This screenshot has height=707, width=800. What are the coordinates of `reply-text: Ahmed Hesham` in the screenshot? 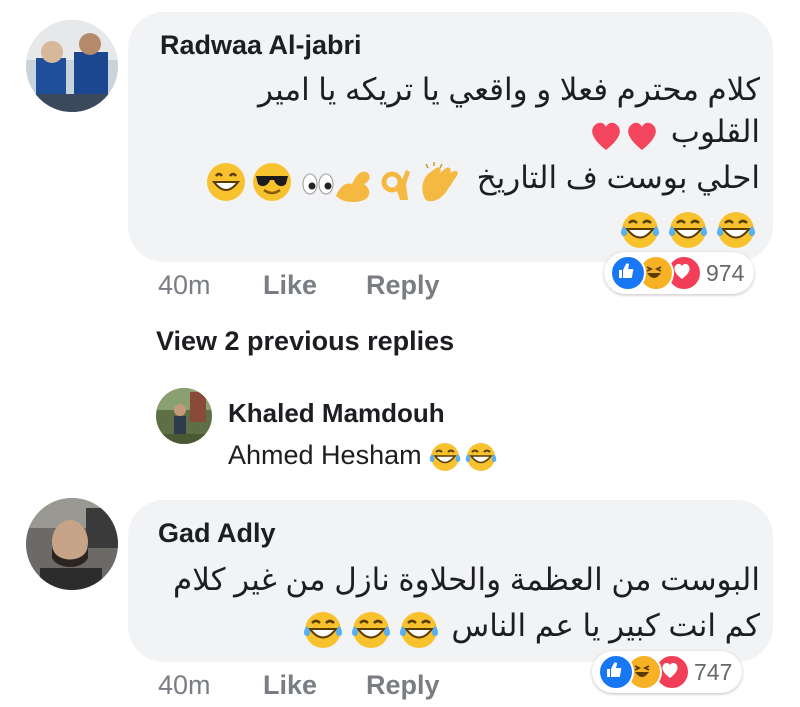 It's located at (364, 456).